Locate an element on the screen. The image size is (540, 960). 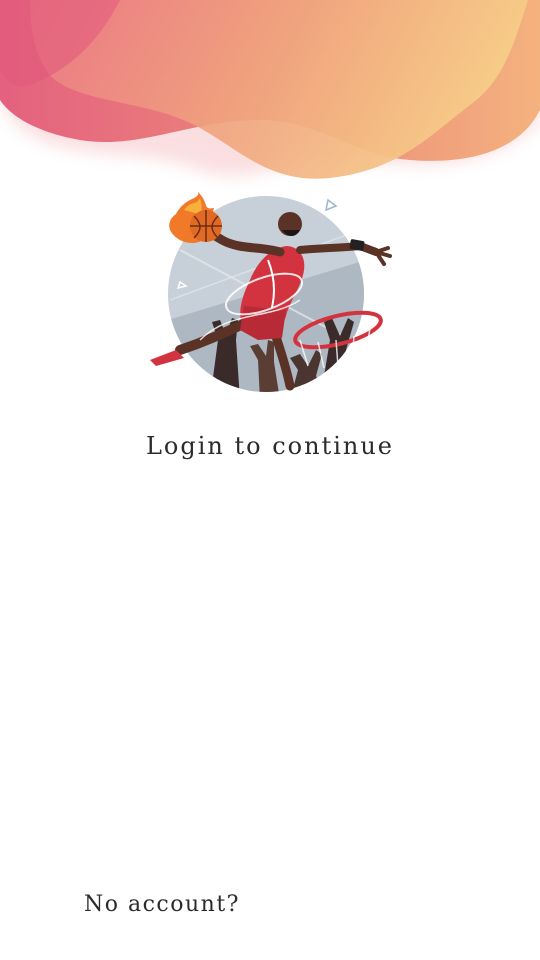
page-title: Login to continue is located at coordinates (270, 446).